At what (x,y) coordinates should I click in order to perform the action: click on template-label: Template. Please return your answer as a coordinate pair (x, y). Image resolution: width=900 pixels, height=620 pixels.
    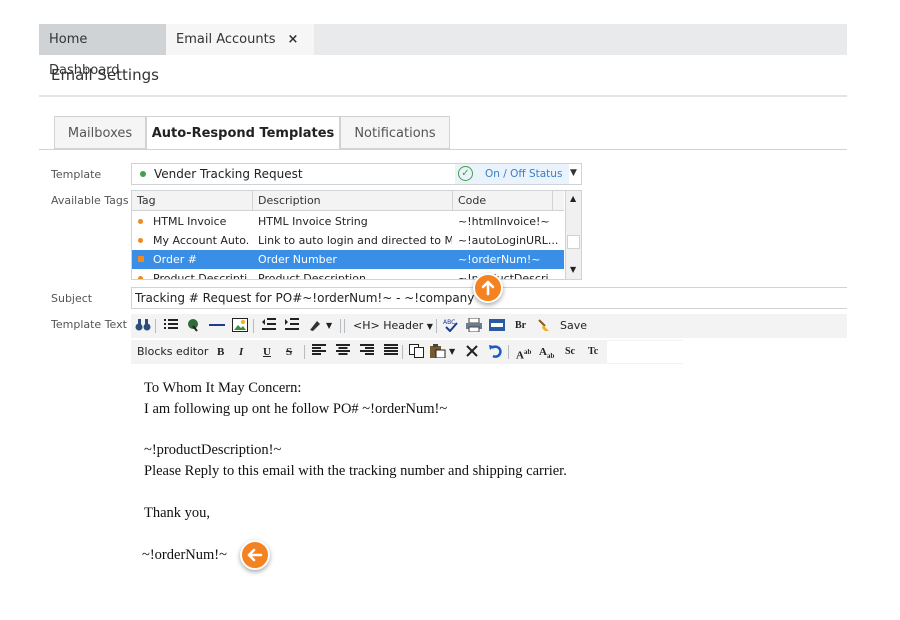
    Looking at the image, I should click on (76, 174).